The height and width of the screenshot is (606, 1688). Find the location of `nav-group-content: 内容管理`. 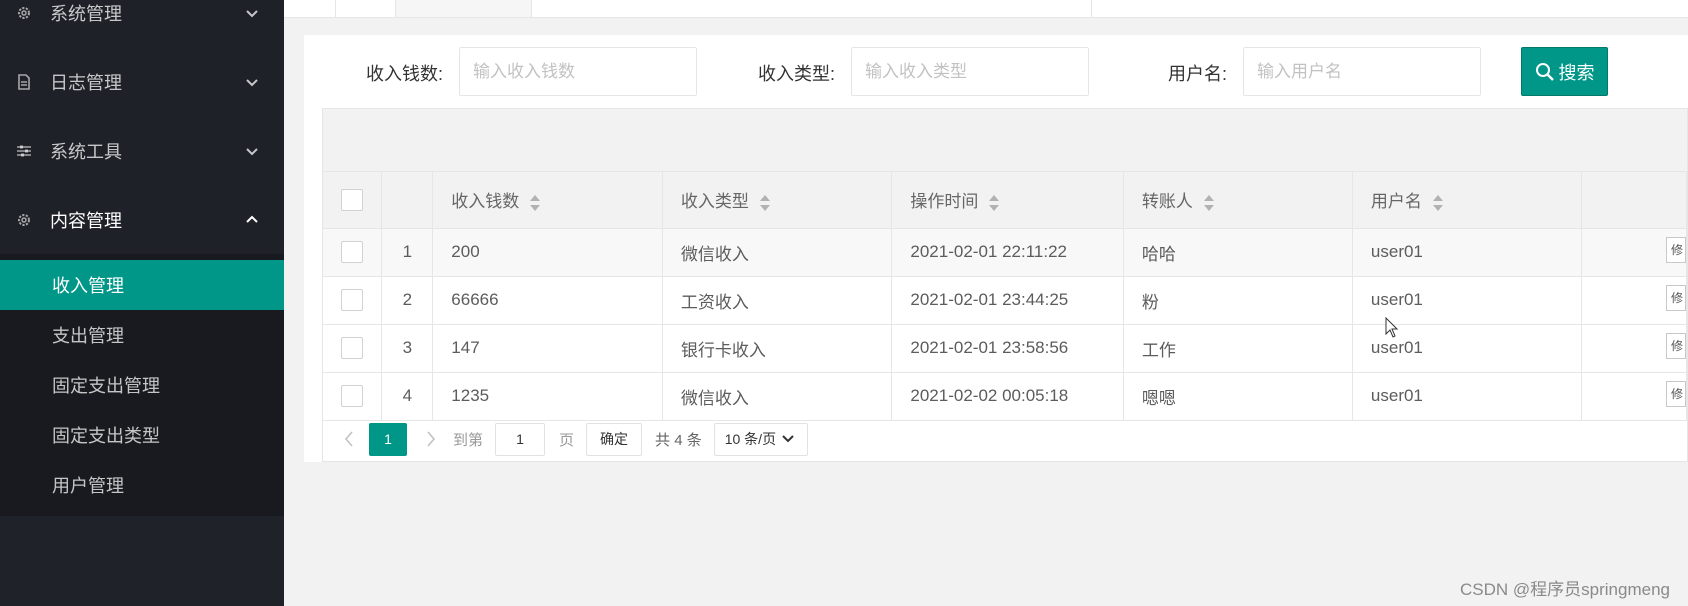

nav-group-content: 内容管理 is located at coordinates (142, 219).